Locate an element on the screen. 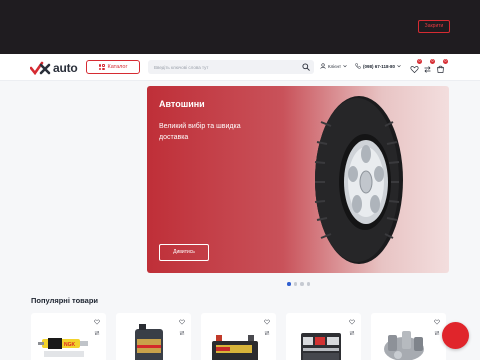 Image resolution: width=480 pixels, height=360 pixels. hero-title: Автошини is located at coordinates (182, 104).